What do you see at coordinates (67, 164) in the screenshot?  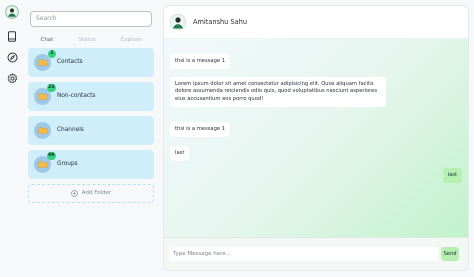 I see `folder-name: Groups` at bounding box center [67, 164].